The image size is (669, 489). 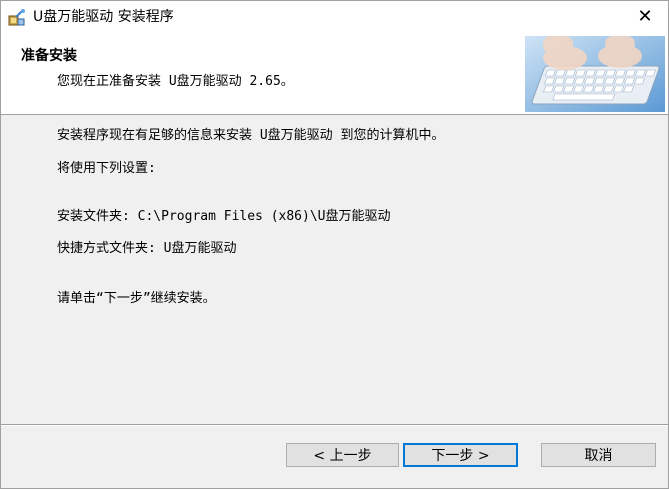 I want to click on instruction-line: 请单击“下一步”继续安装。, so click(x=136, y=298).